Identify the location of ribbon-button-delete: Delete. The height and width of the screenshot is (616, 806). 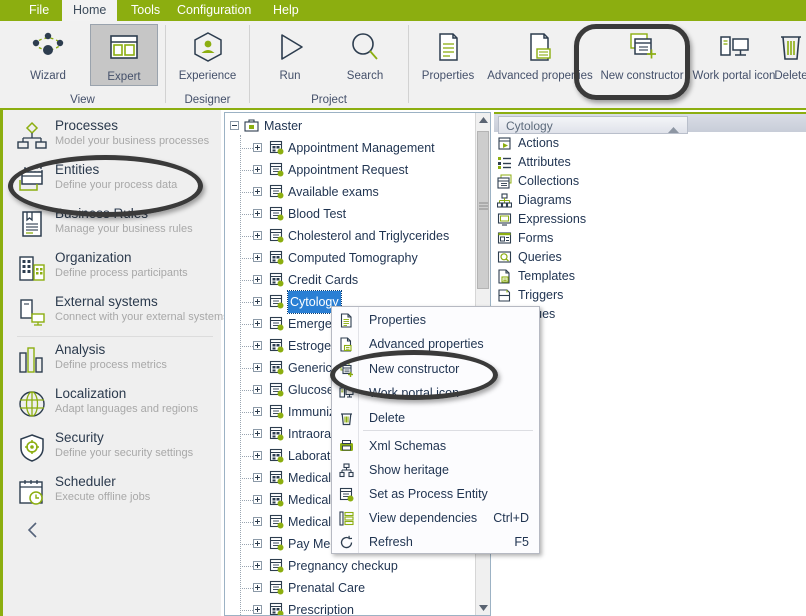
(787, 53).